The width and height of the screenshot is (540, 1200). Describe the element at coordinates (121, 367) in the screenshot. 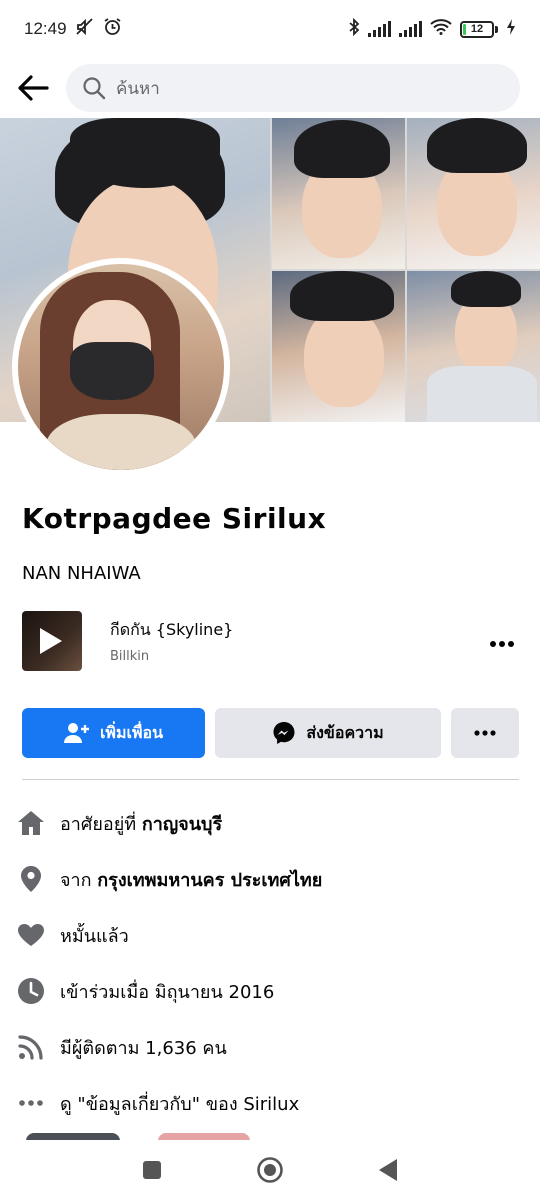

I see `profile-avatar` at that location.